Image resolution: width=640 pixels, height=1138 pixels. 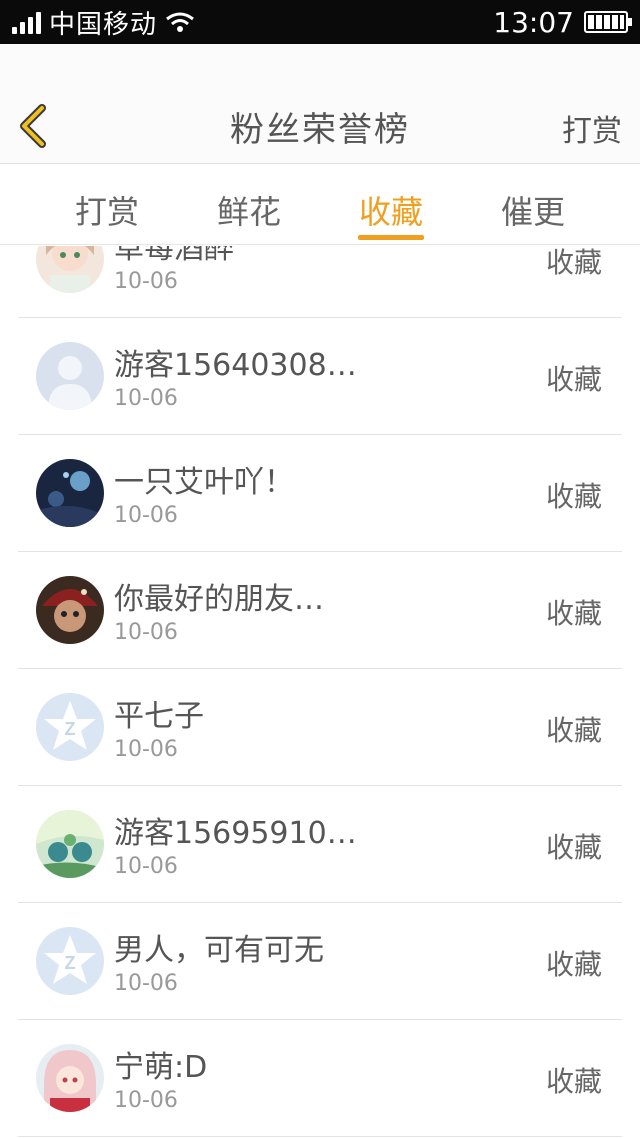 What do you see at coordinates (533, 22) in the screenshot?
I see `clock: 13:07` at bounding box center [533, 22].